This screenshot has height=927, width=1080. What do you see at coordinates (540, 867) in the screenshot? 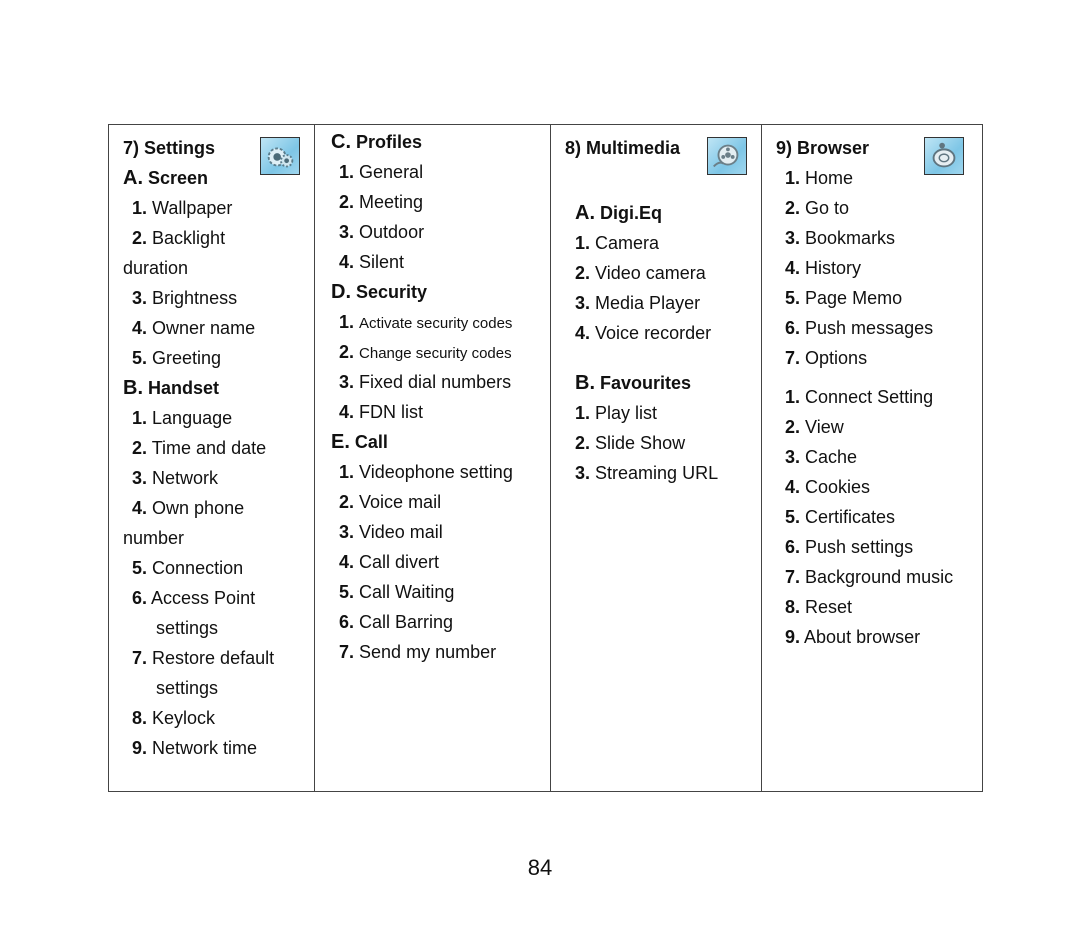
I see `page-number: 84` at bounding box center [540, 867].